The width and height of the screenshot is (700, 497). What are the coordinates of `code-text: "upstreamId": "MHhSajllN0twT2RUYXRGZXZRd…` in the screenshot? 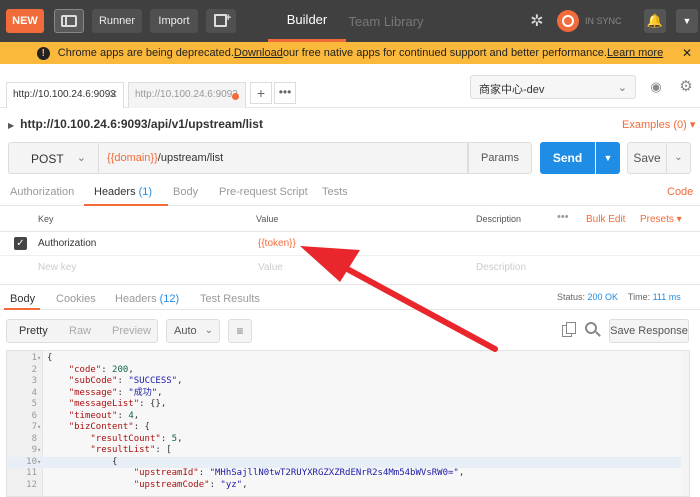 It's located at (299, 473).